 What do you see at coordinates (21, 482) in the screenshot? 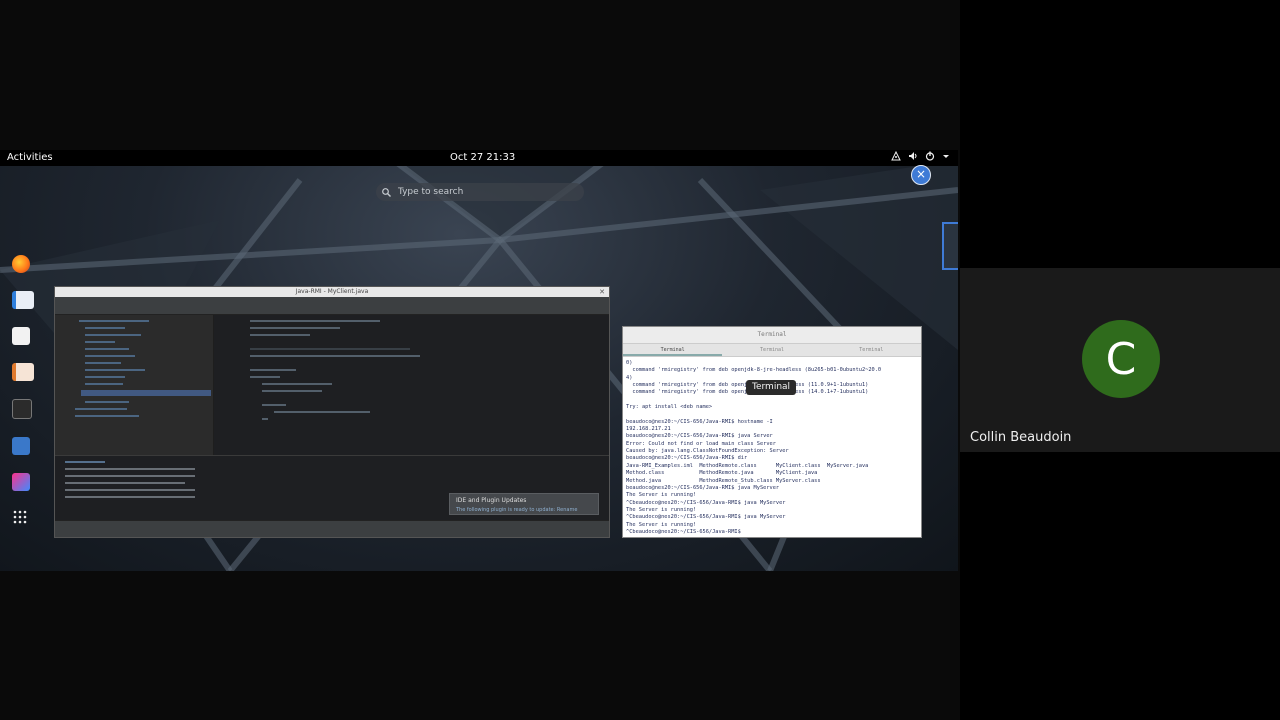
I see `intellij-icon` at bounding box center [21, 482].